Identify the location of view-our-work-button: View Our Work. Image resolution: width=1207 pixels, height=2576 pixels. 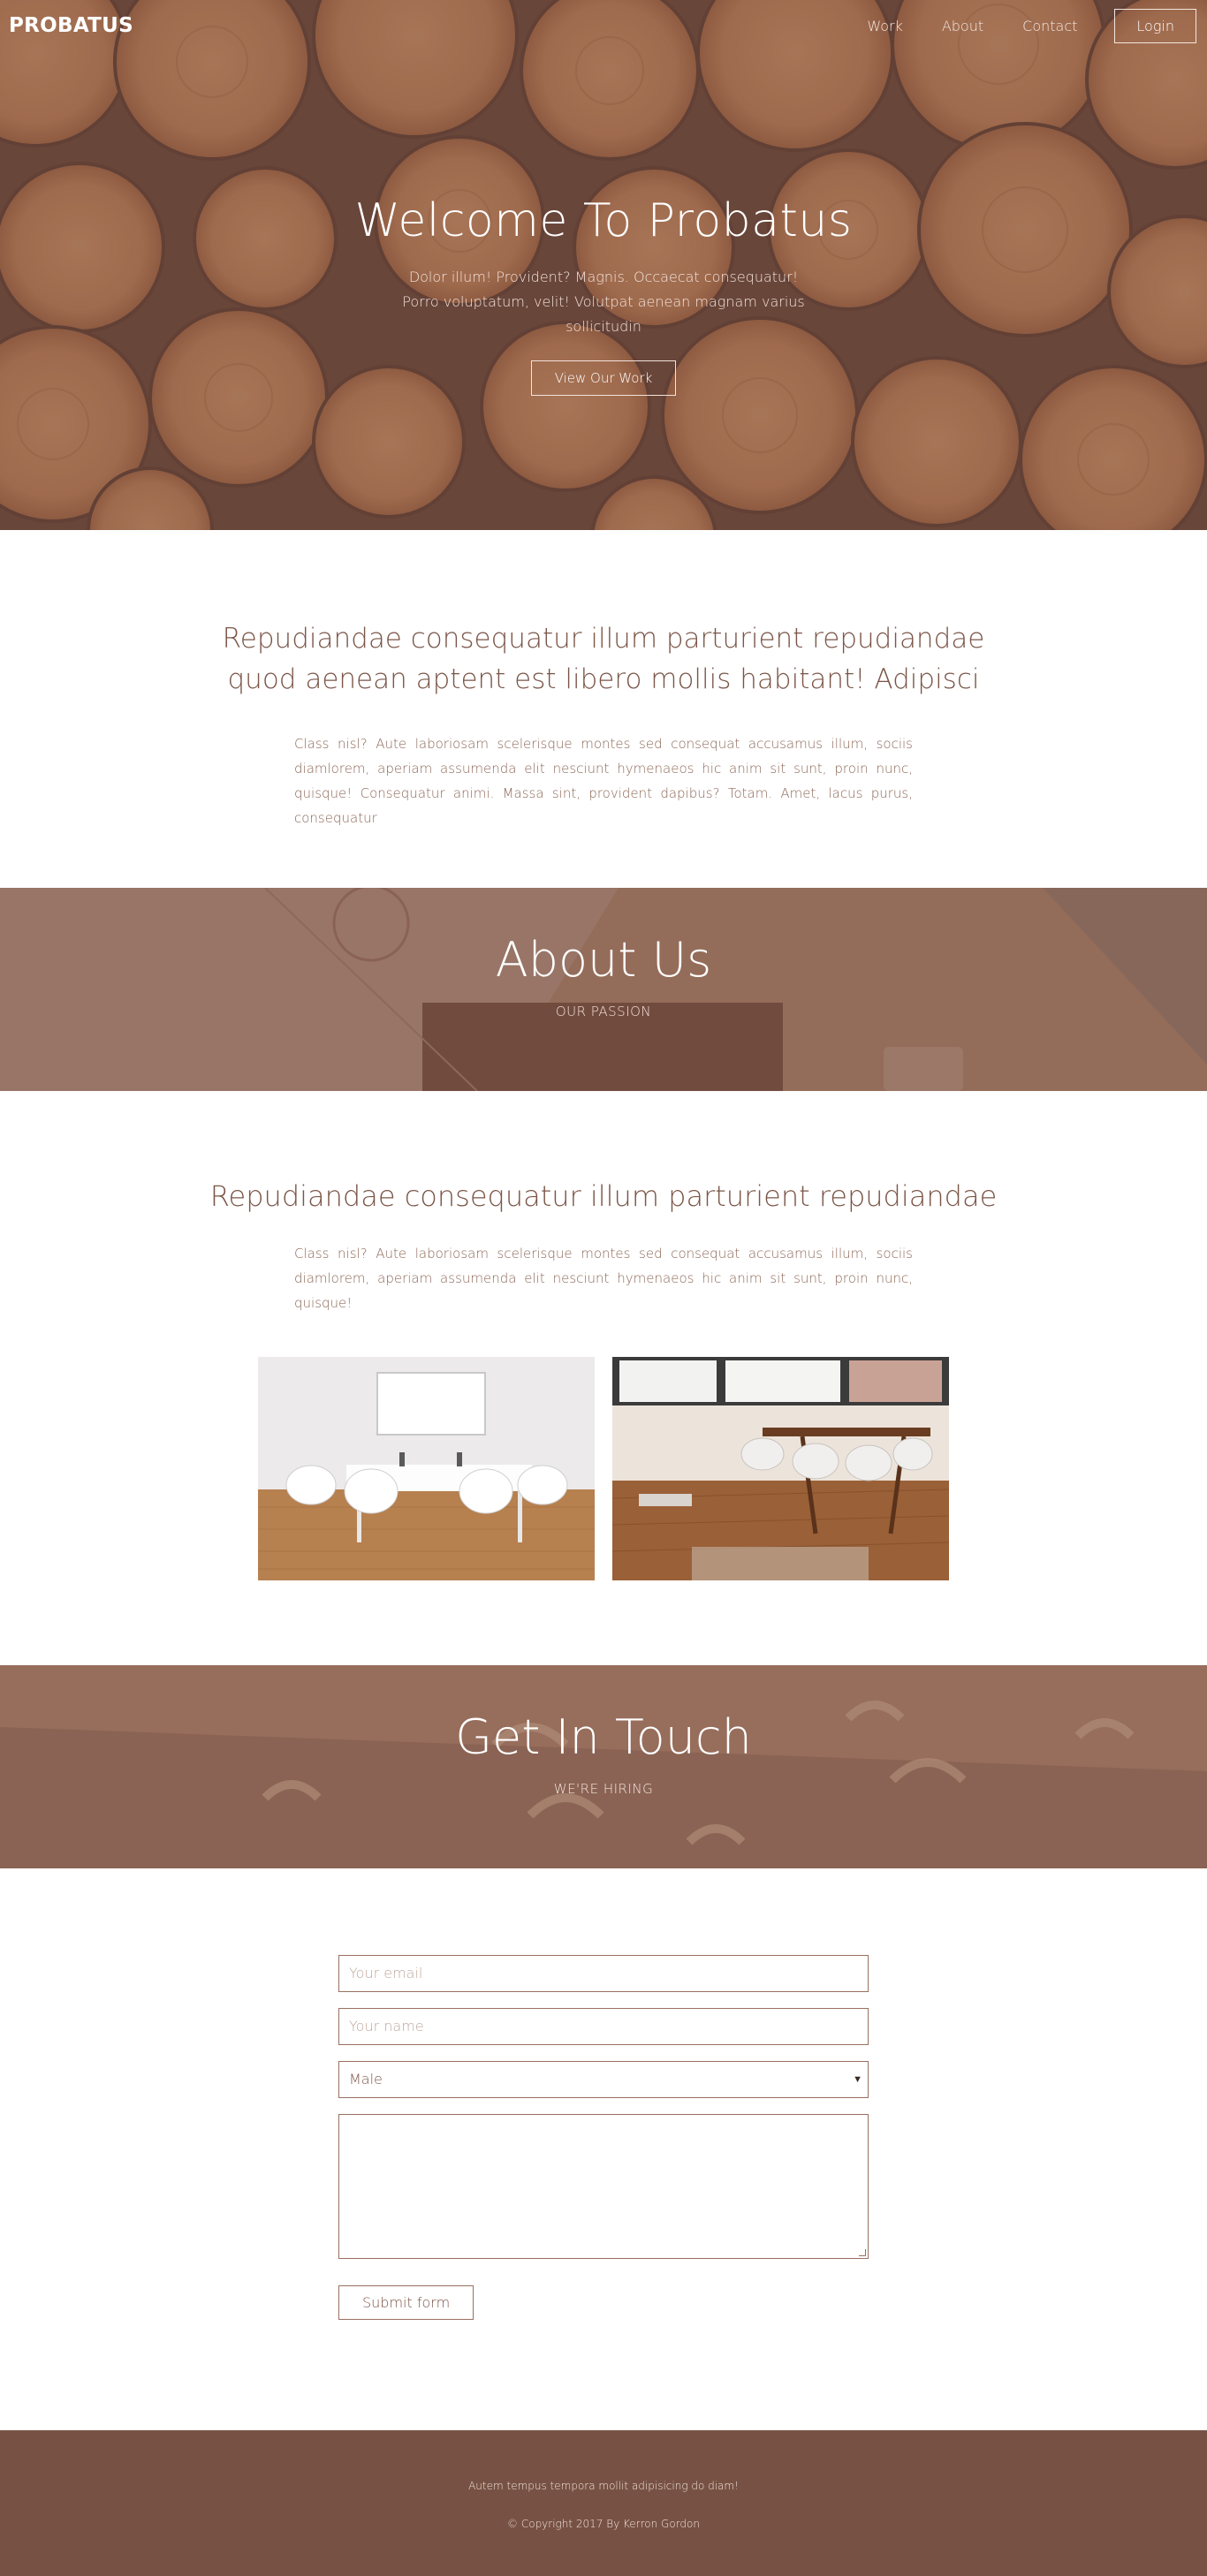
(603, 378).